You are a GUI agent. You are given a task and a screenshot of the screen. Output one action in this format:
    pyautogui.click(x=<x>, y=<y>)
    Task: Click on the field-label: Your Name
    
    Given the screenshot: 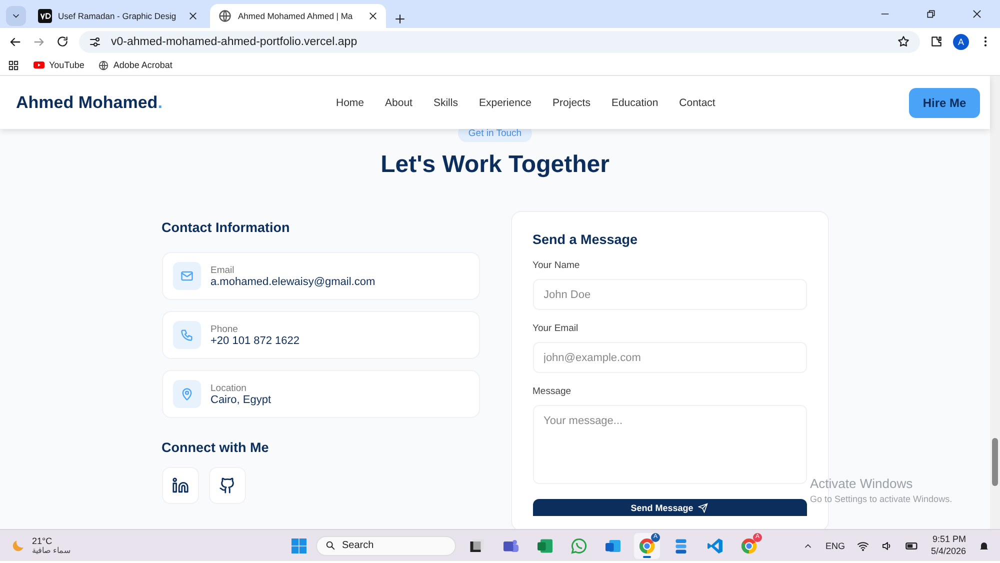 What is the action you would take?
    pyautogui.click(x=556, y=265)
    